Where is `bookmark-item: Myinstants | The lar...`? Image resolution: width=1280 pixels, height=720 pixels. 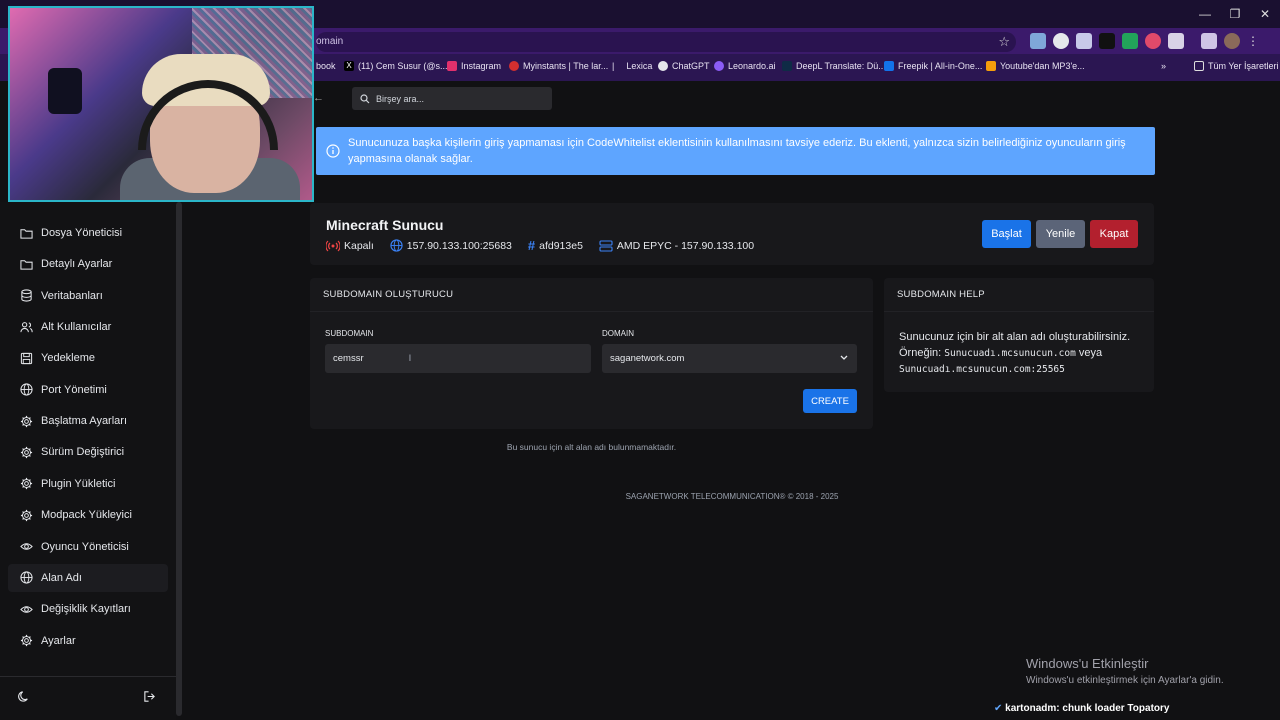
bookmark-item: Myinstants | The lar... is located at coordinates (558, 66).